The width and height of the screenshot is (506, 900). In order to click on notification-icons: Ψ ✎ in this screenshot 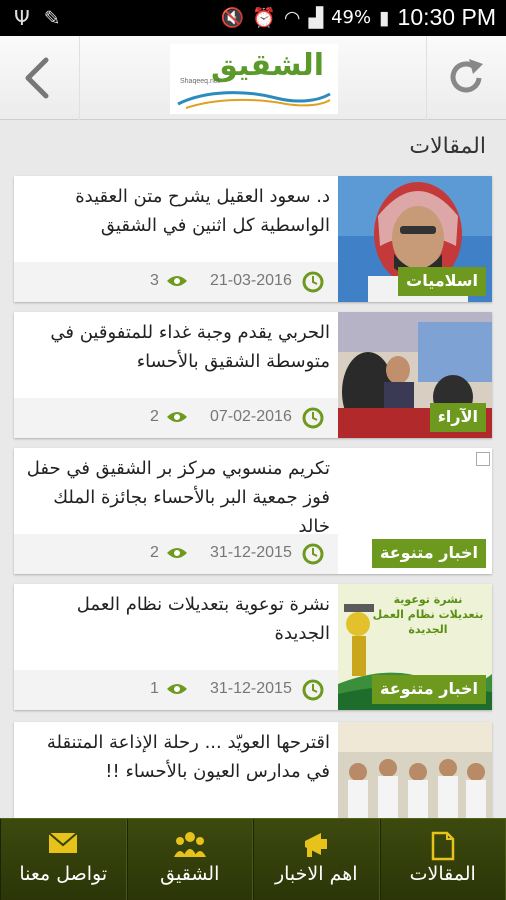, I will do `click(37, 18)`.